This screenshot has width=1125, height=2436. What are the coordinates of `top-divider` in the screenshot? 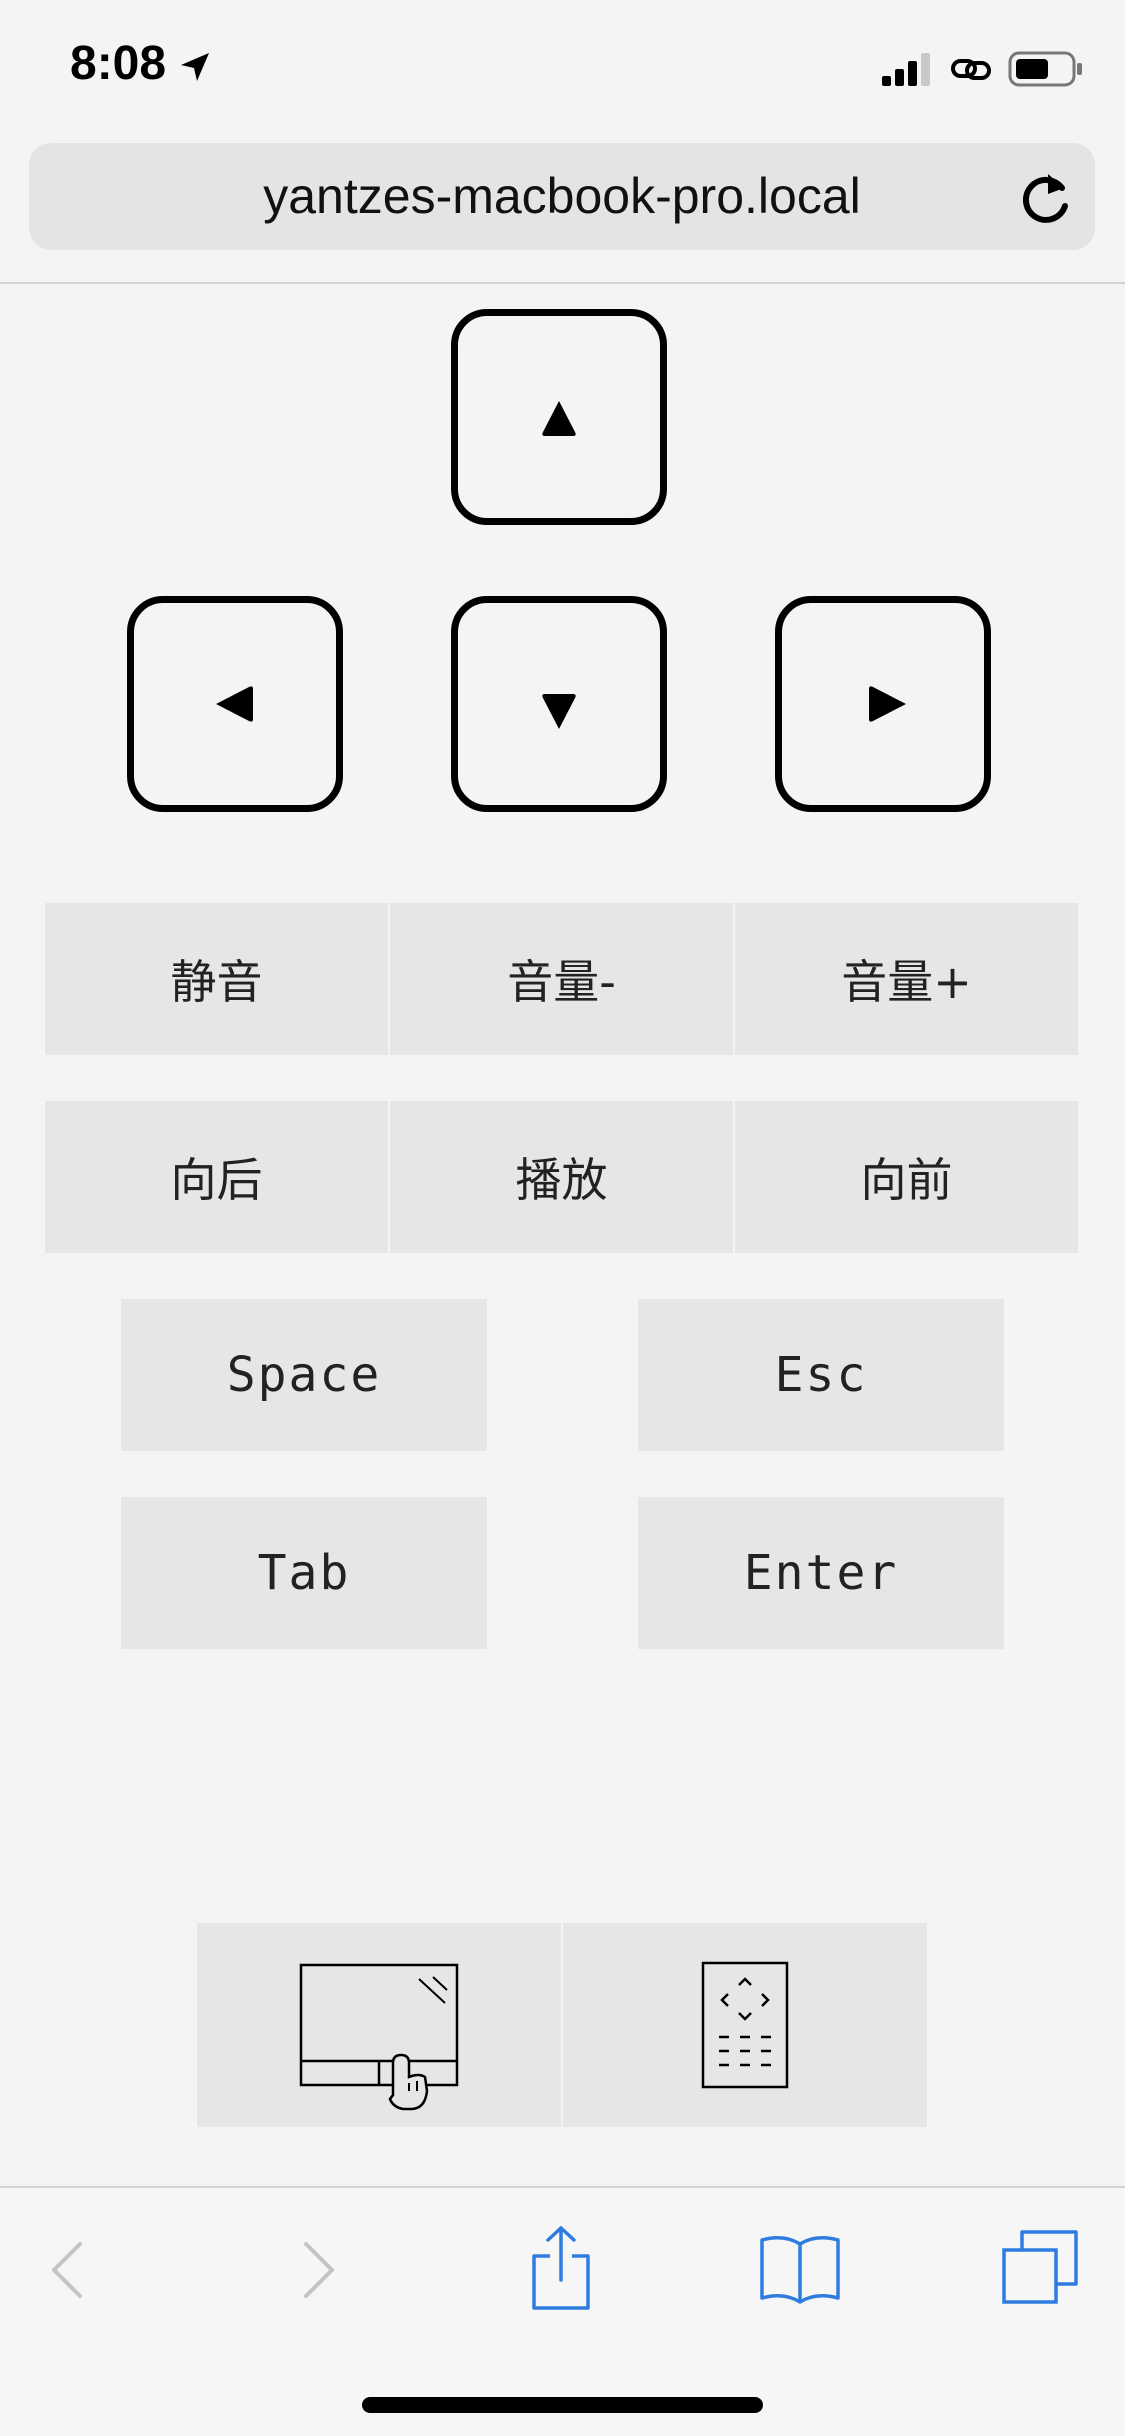 It's located at (562, 283).